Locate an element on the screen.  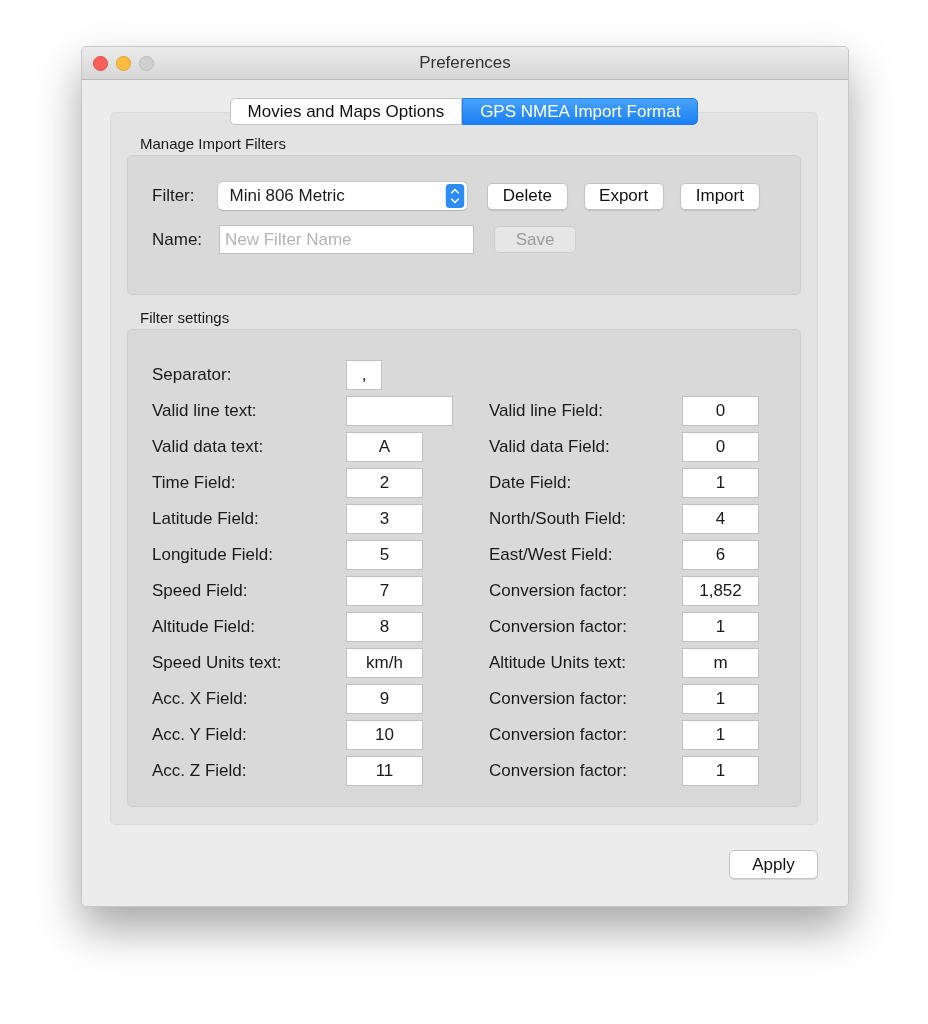
field-label: Speed Units text: is located at coordinates (217, 663).